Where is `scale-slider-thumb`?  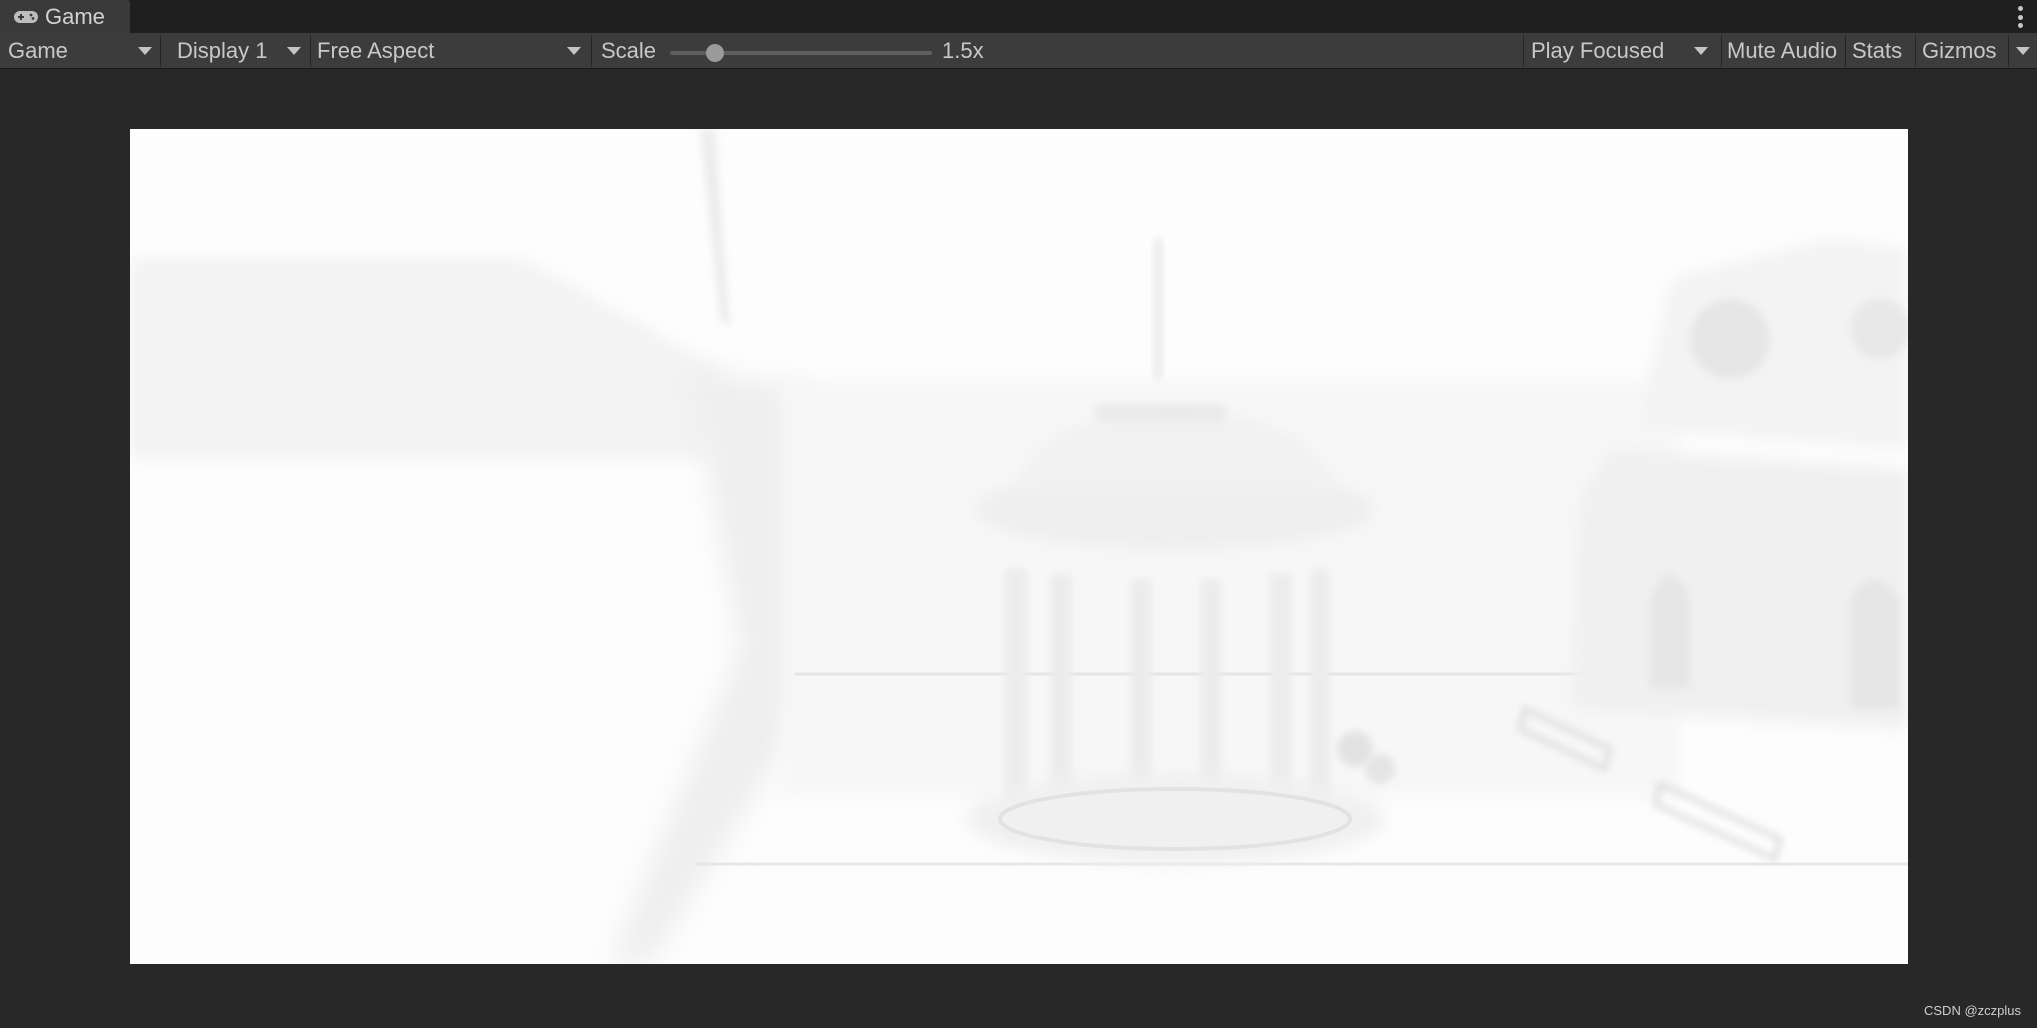 scale-slider-thumb is located at coordinates (714, 53).